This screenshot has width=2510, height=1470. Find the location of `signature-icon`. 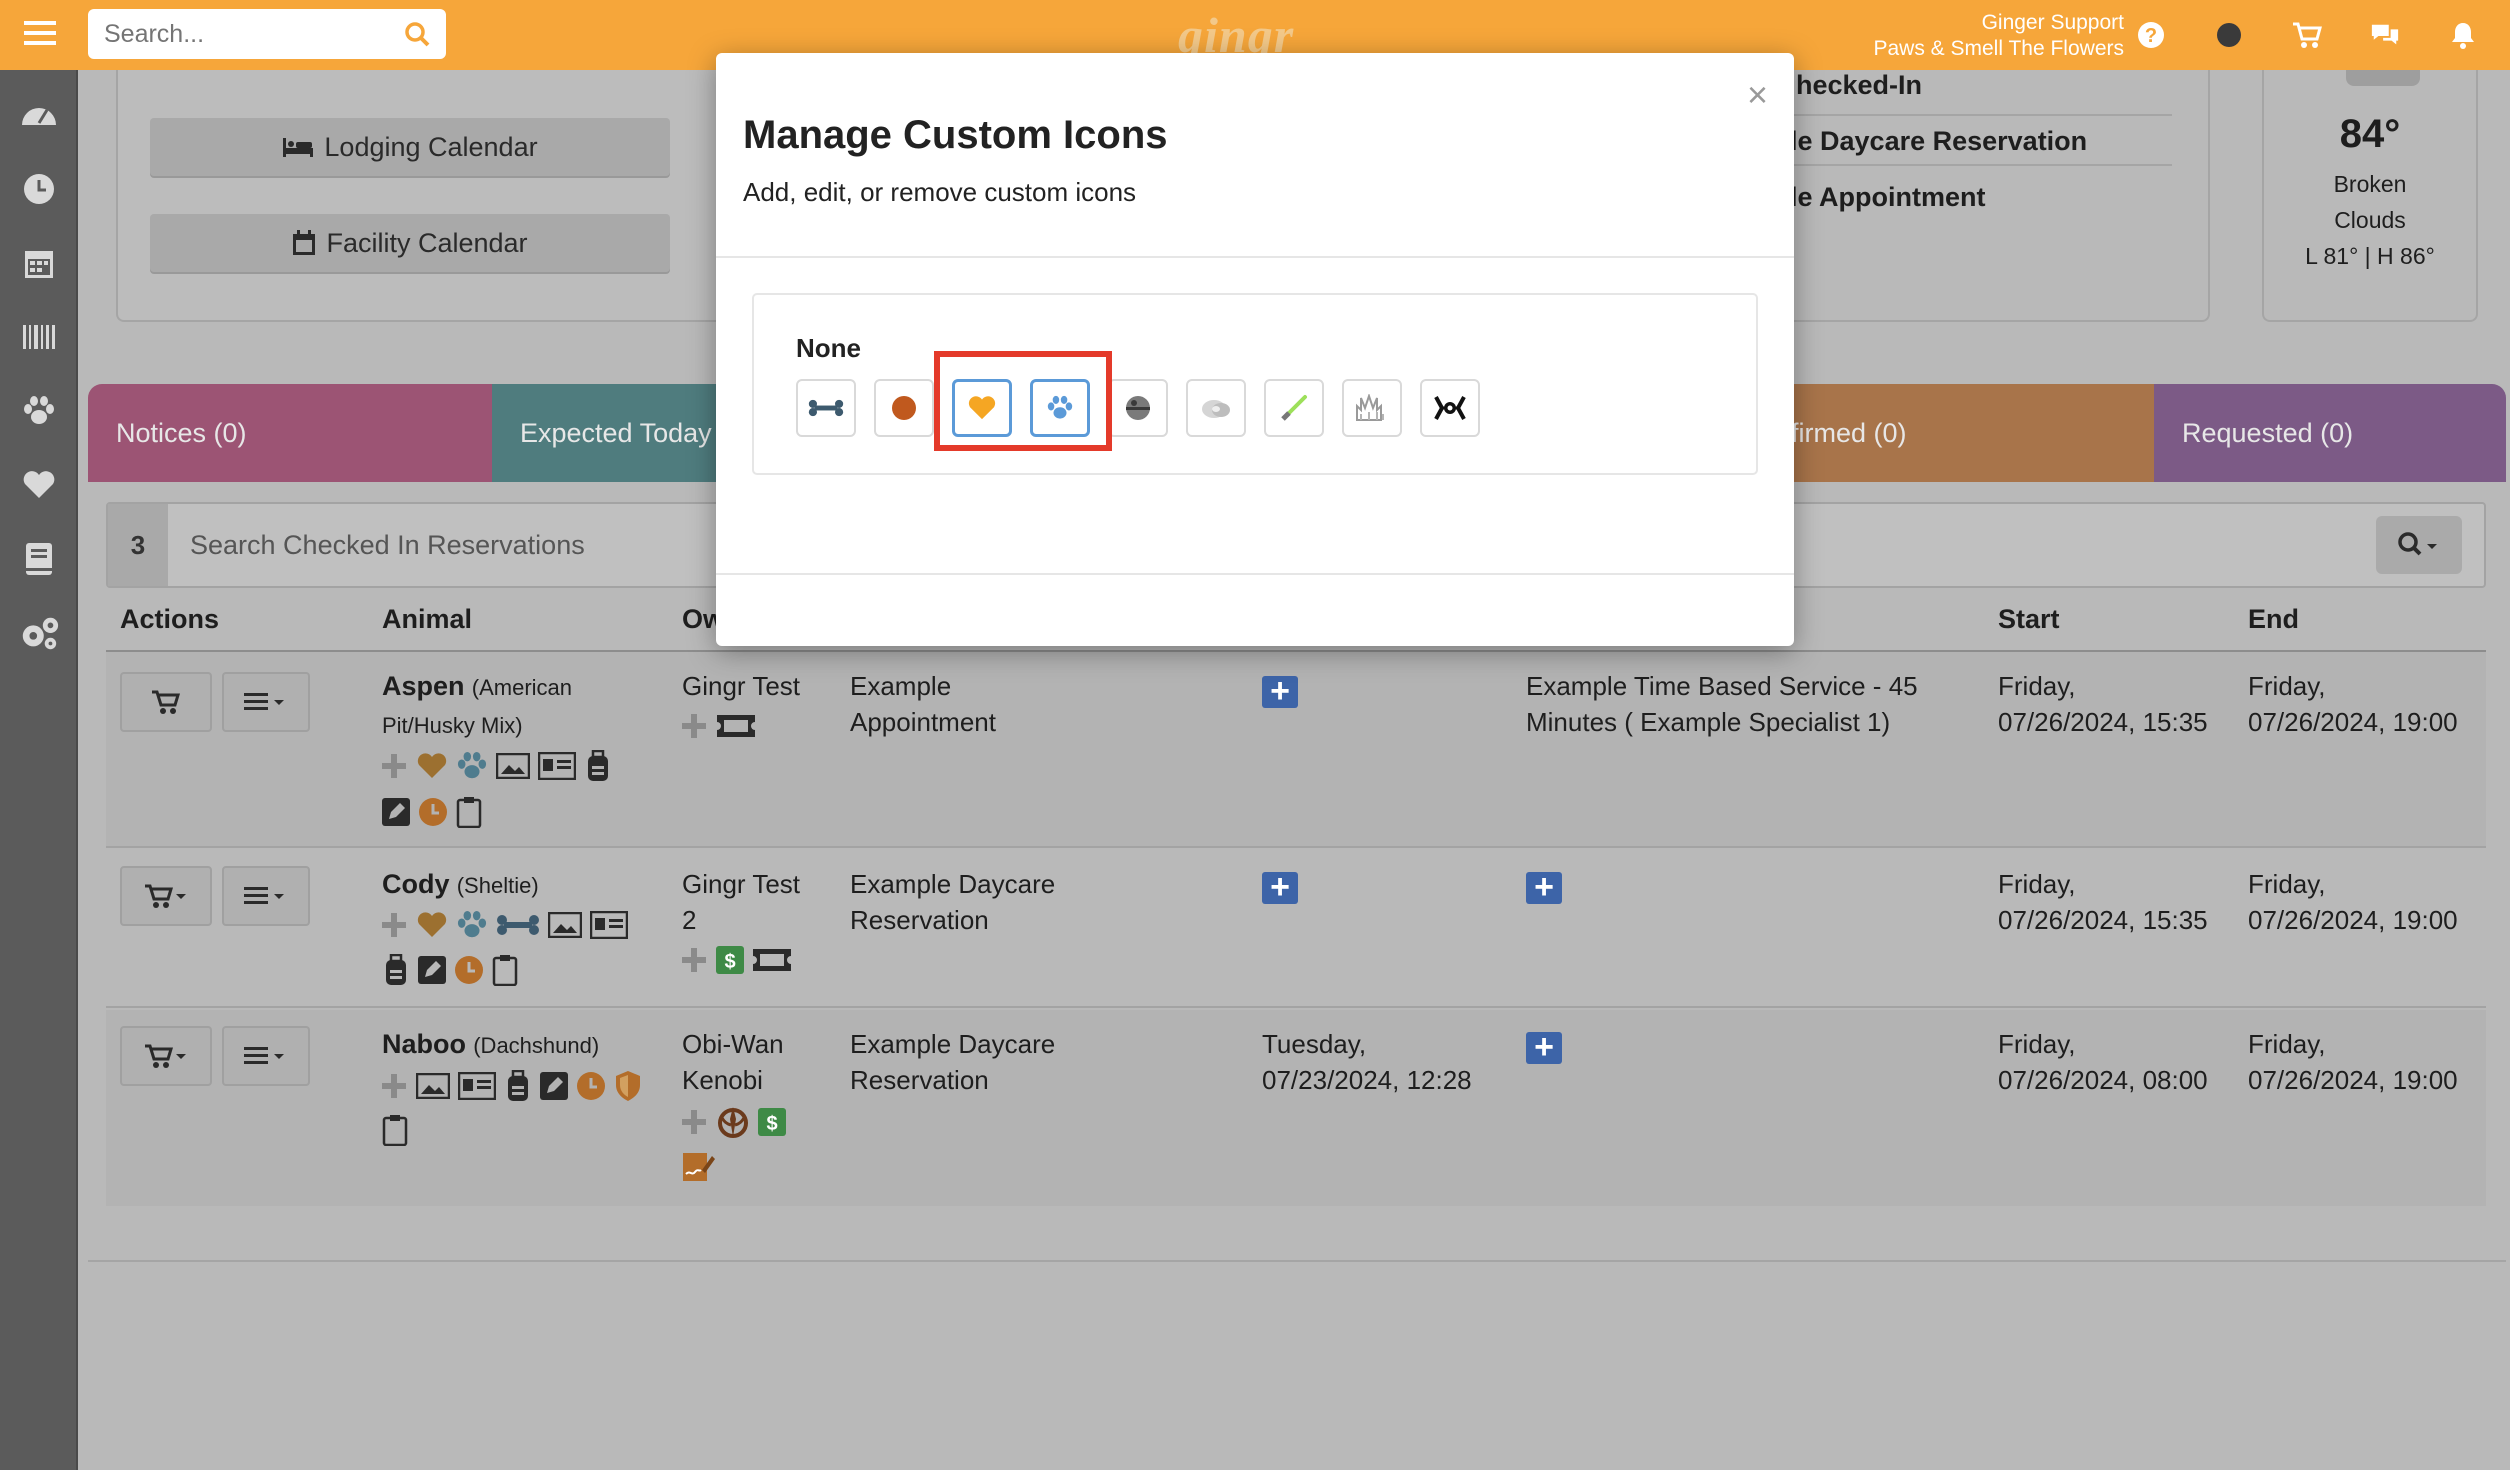

signature-icon is located at coordinates (699, 1167).